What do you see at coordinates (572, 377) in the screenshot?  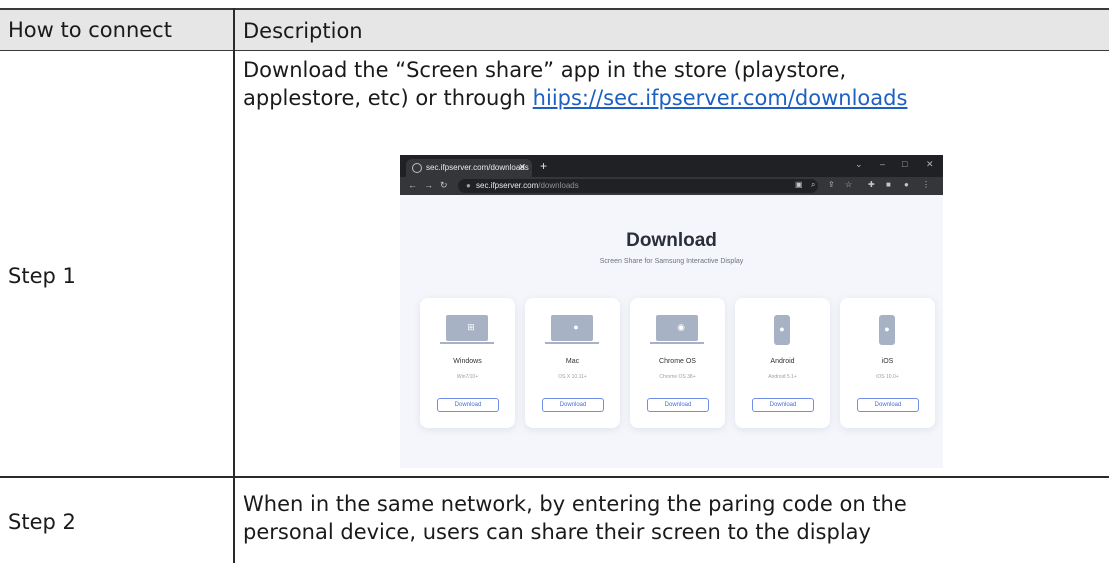 I see `card-version: OS X 10.11+` at bounding box center [572, 377].